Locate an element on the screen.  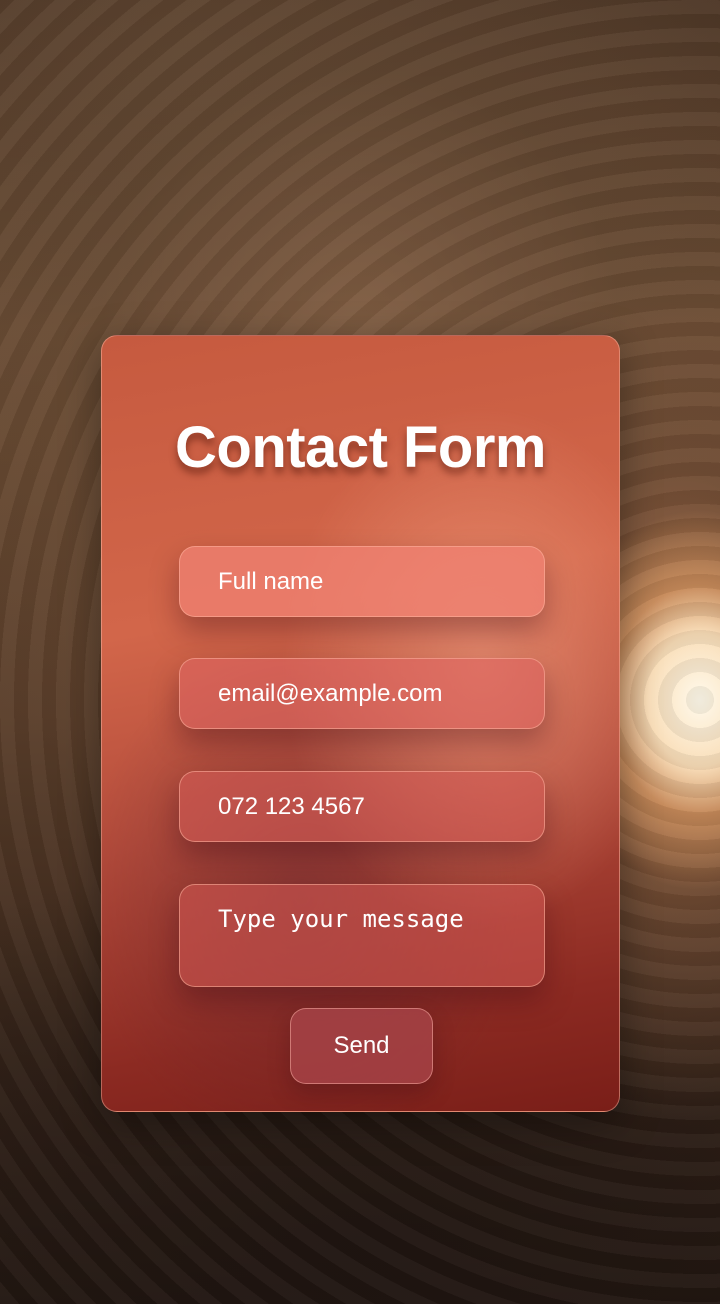
message-textarea is located at coordinates (362, 935).